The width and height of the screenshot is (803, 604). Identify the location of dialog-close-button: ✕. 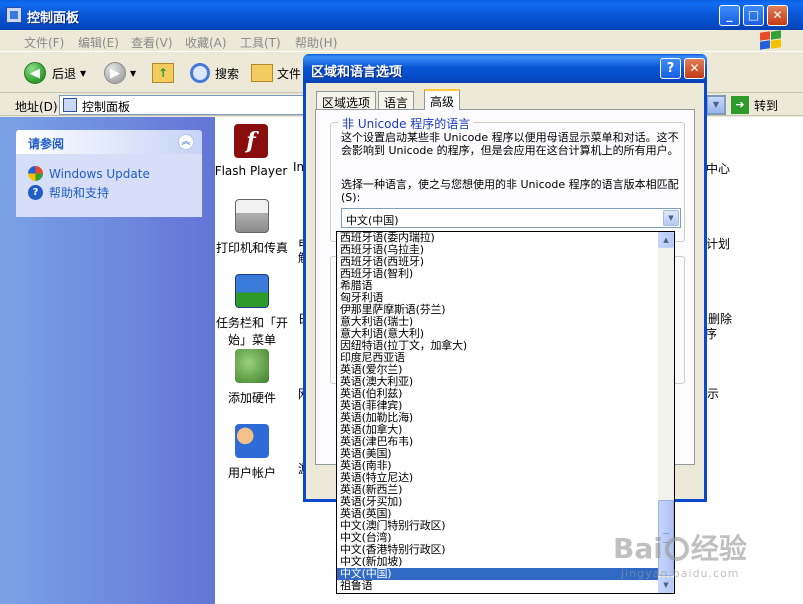
(694, 68).